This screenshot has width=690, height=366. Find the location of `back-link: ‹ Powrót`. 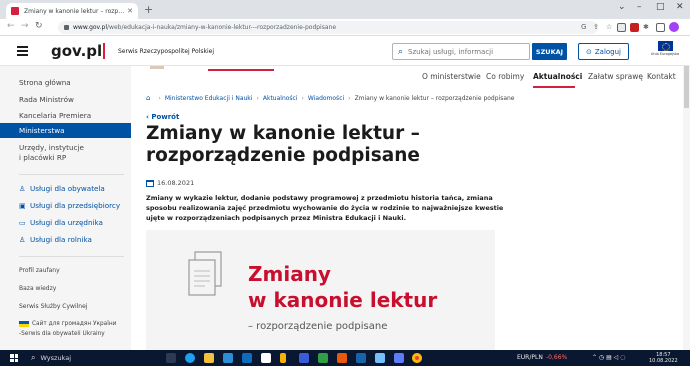

back-link: ‹ Powrót is located at coordinates (162, 117).